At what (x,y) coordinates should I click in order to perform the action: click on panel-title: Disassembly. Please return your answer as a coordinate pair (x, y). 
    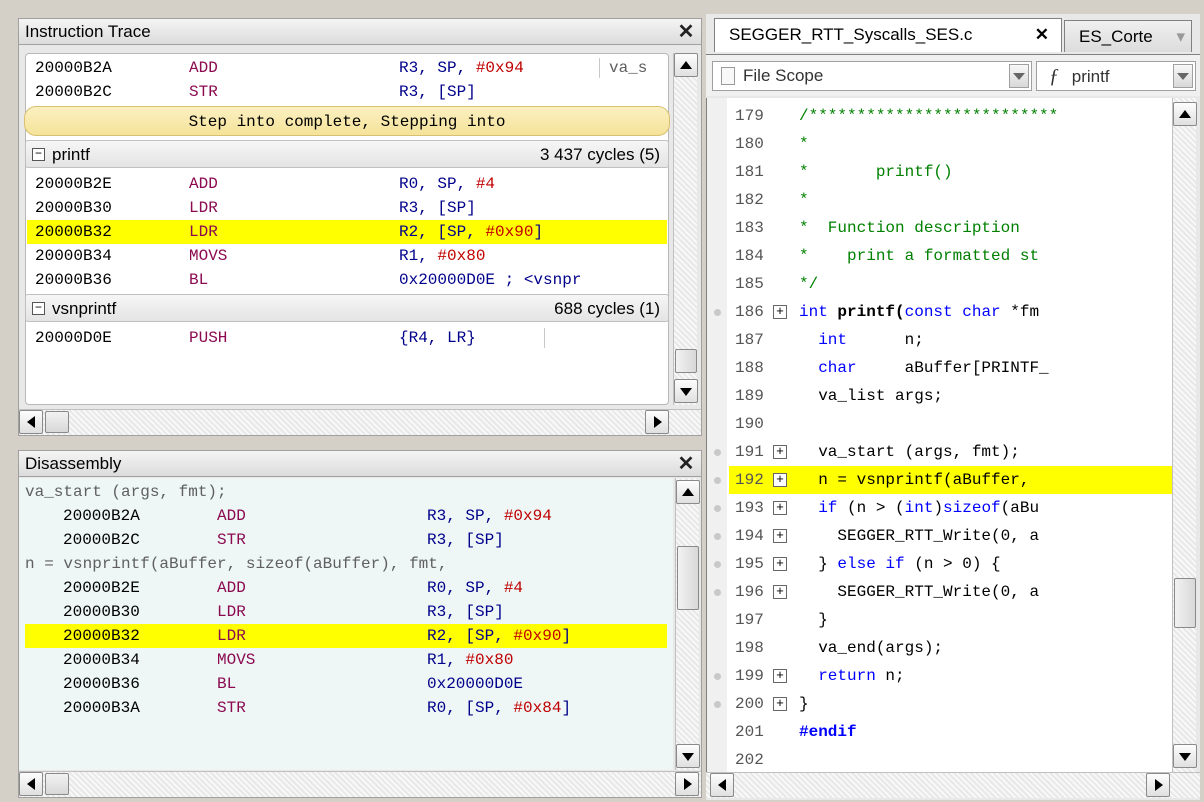
    Looking at the image, I should click on (360, 464).